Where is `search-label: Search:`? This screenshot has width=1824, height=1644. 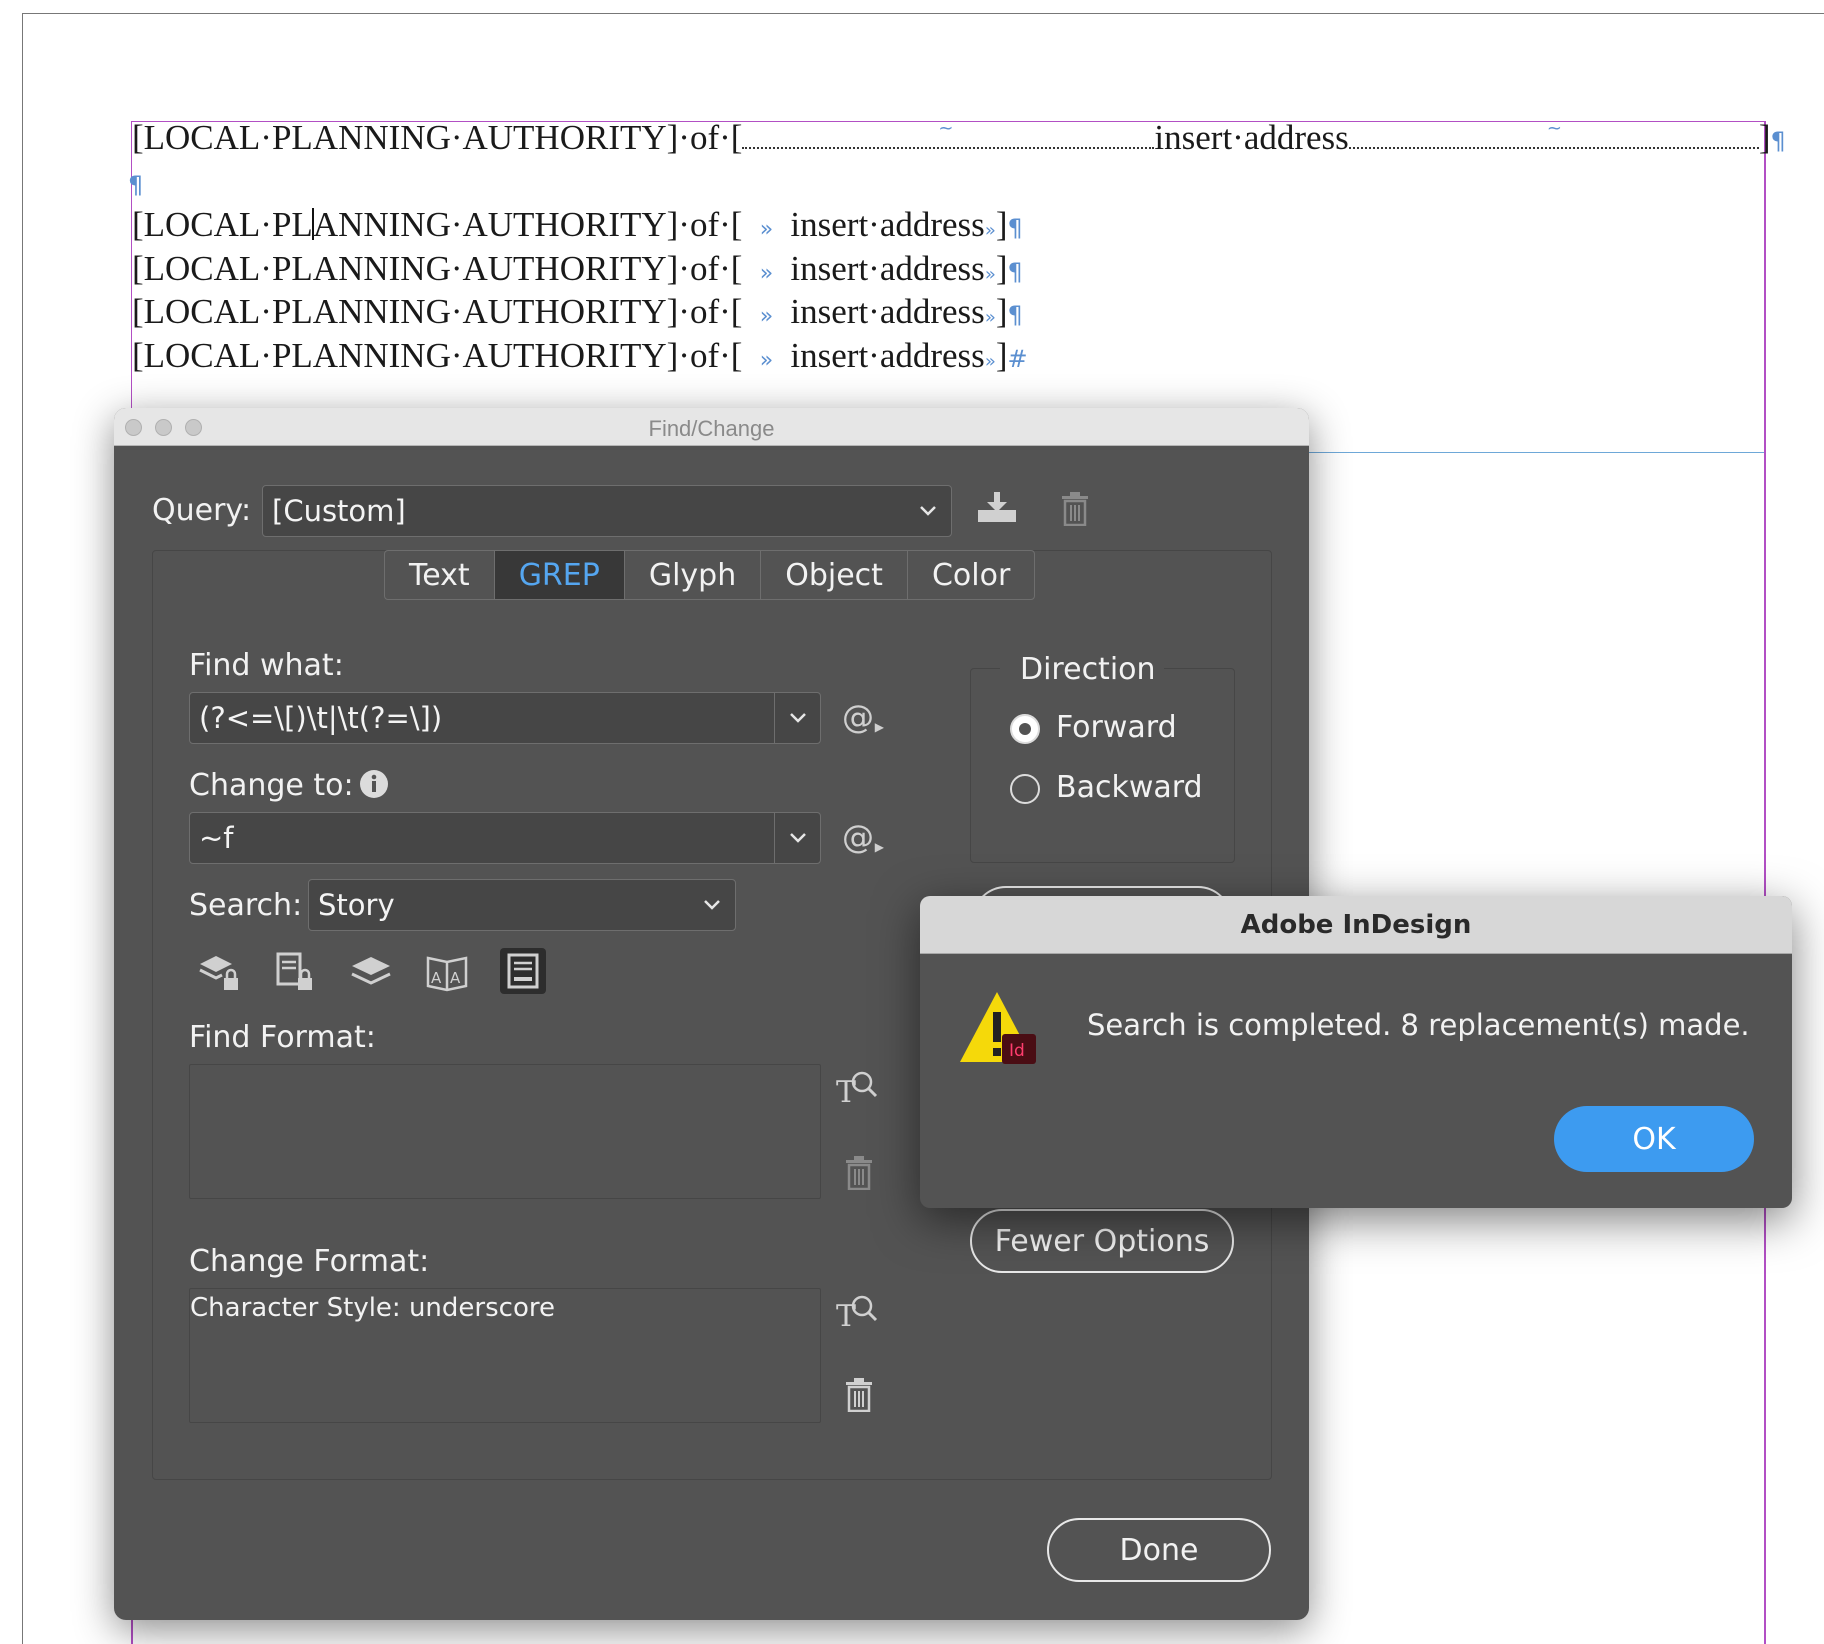 search-label: Search: is located at coordinates (246, 905).